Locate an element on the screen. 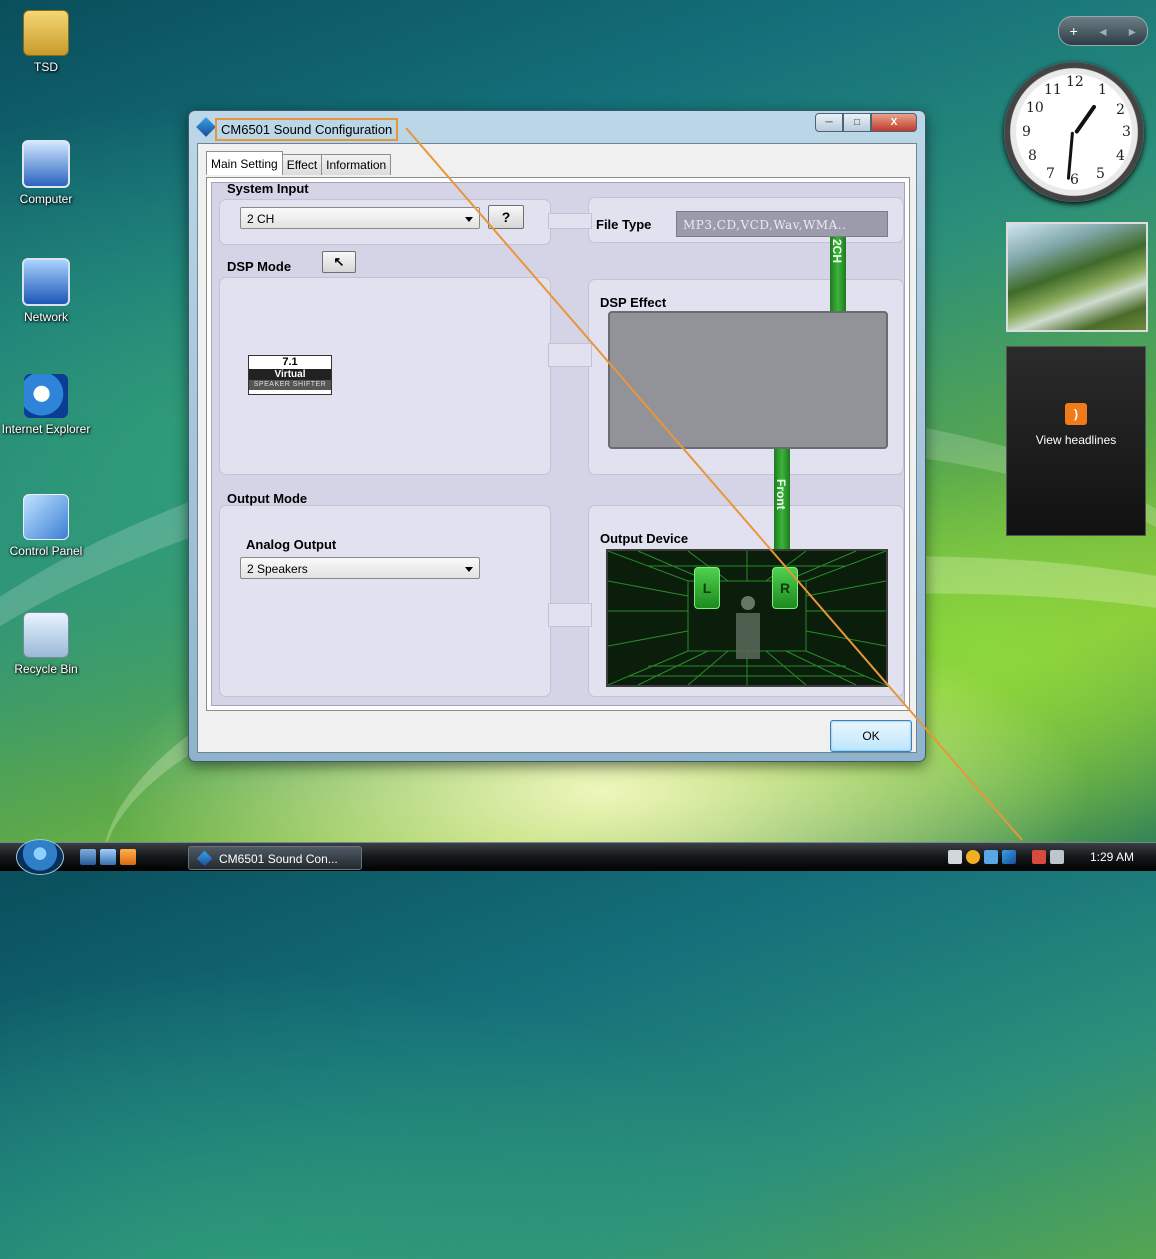 This screenshot has height=1259, width=1156. tray-sound-config-icon is located at coordinates (1009, 857).